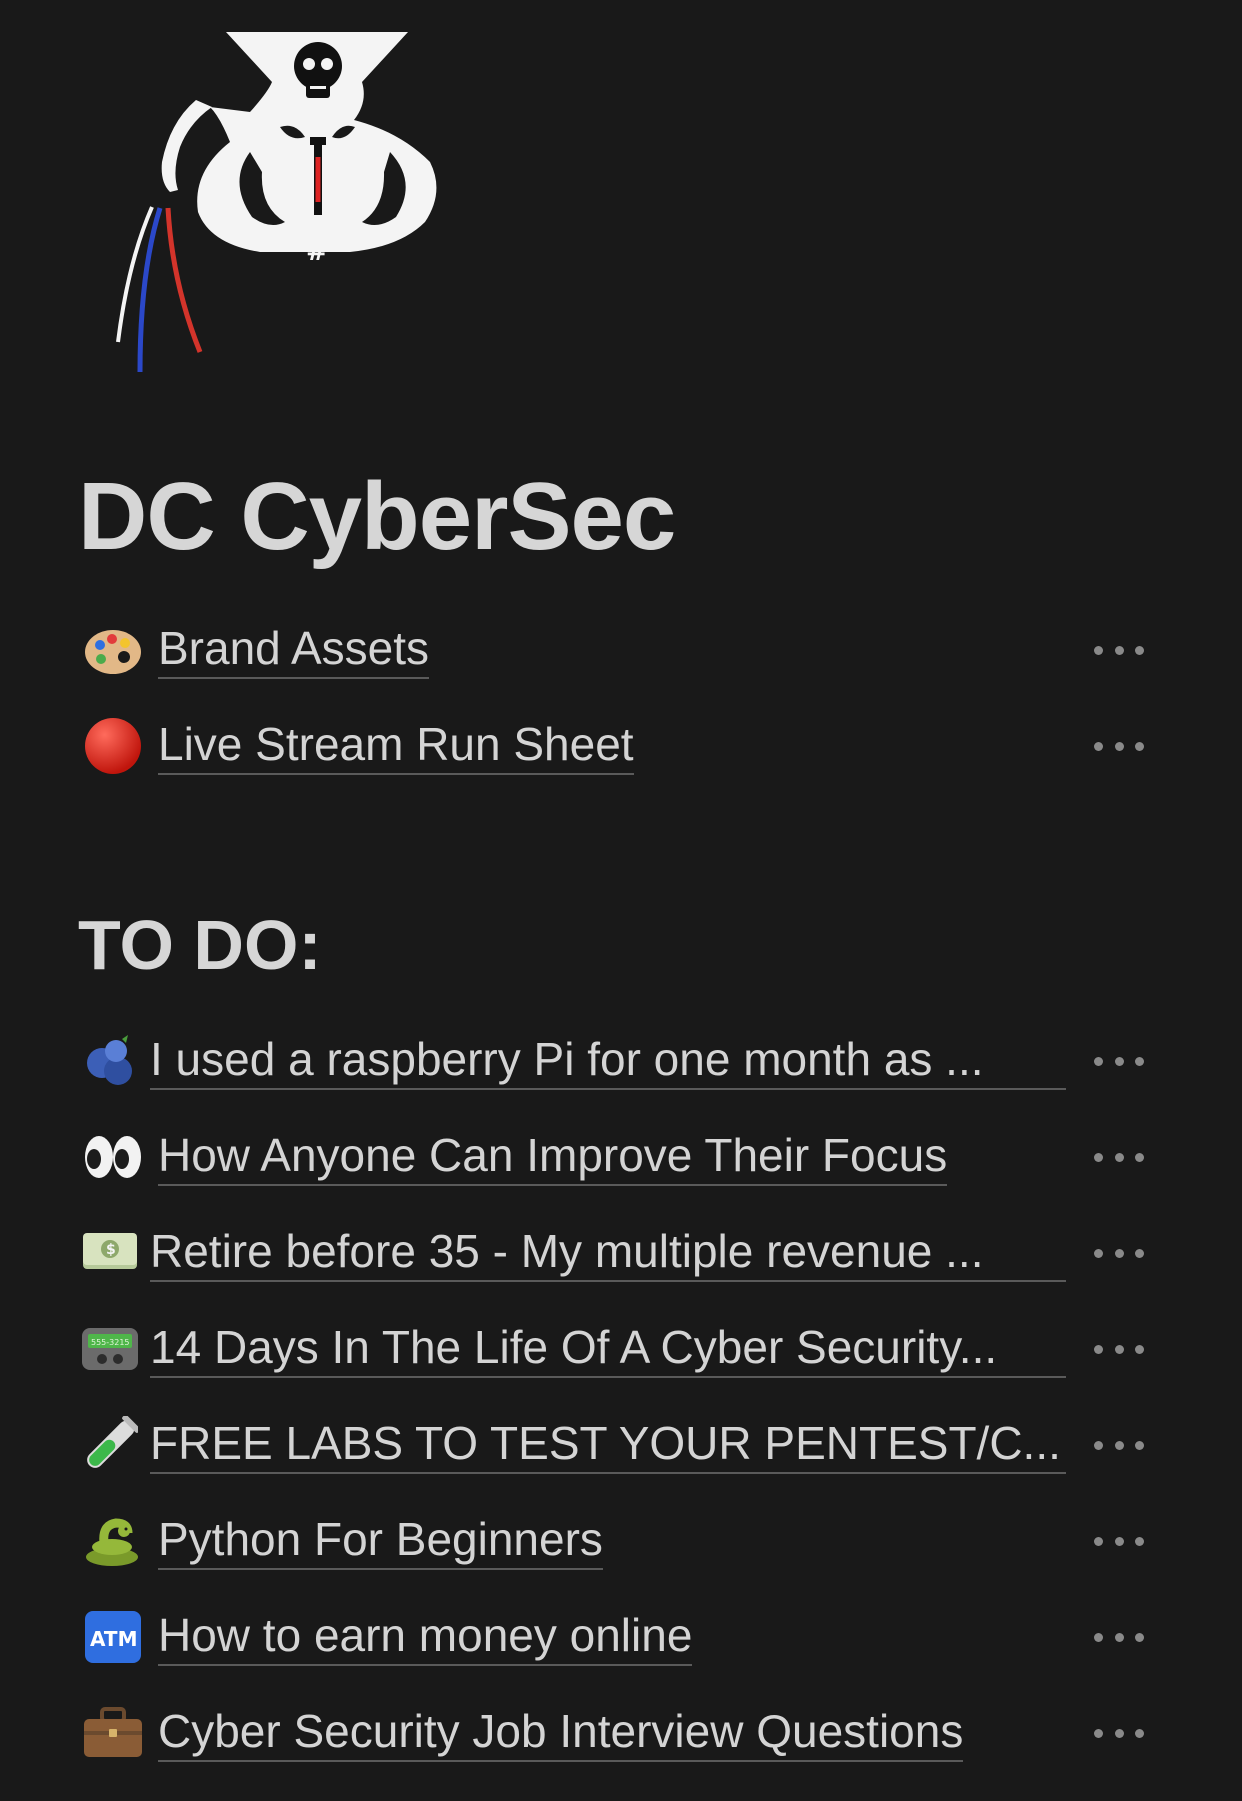  What do you see at coordinates (294, 650) in the screenshot?
I see `page-link-label: Brand Assets` at bounding box center [294, 650].